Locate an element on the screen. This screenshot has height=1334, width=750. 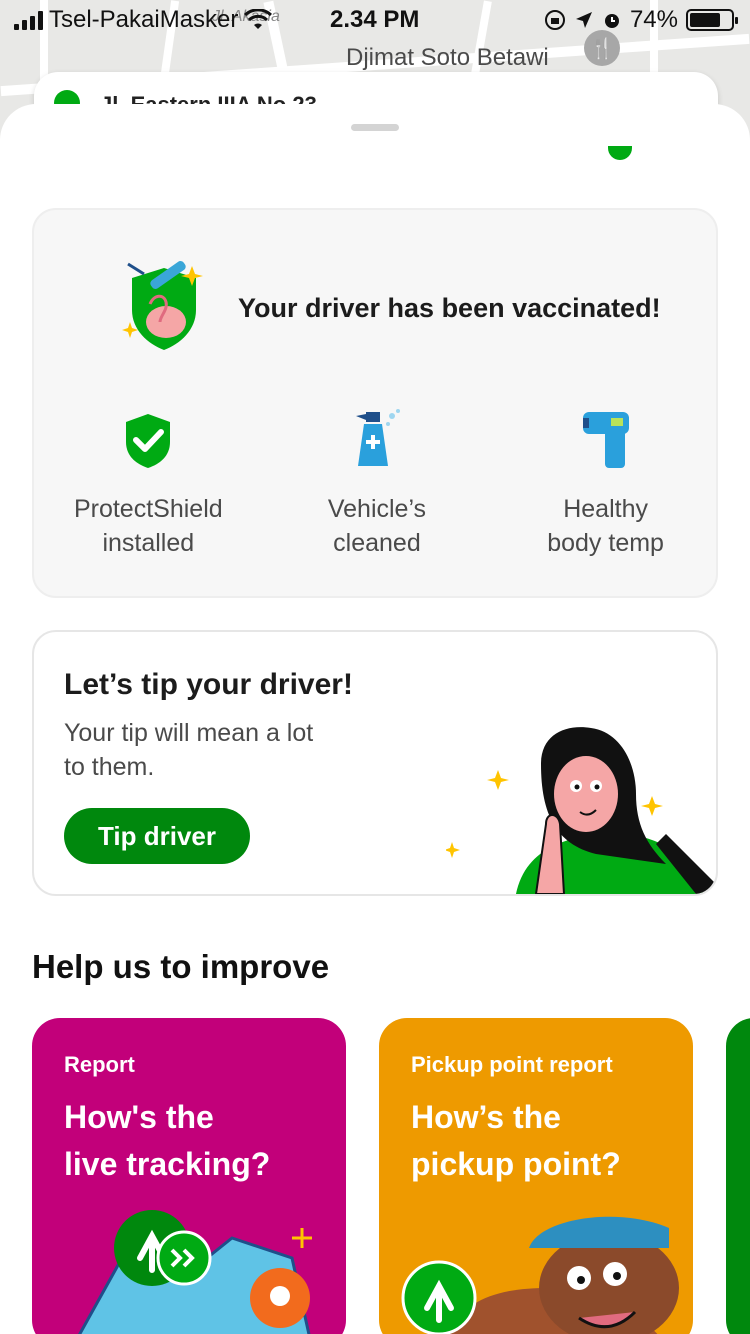
feature-vehicle-cleaned: Vehicle’s cleaned is located at coordinates (377, 483).